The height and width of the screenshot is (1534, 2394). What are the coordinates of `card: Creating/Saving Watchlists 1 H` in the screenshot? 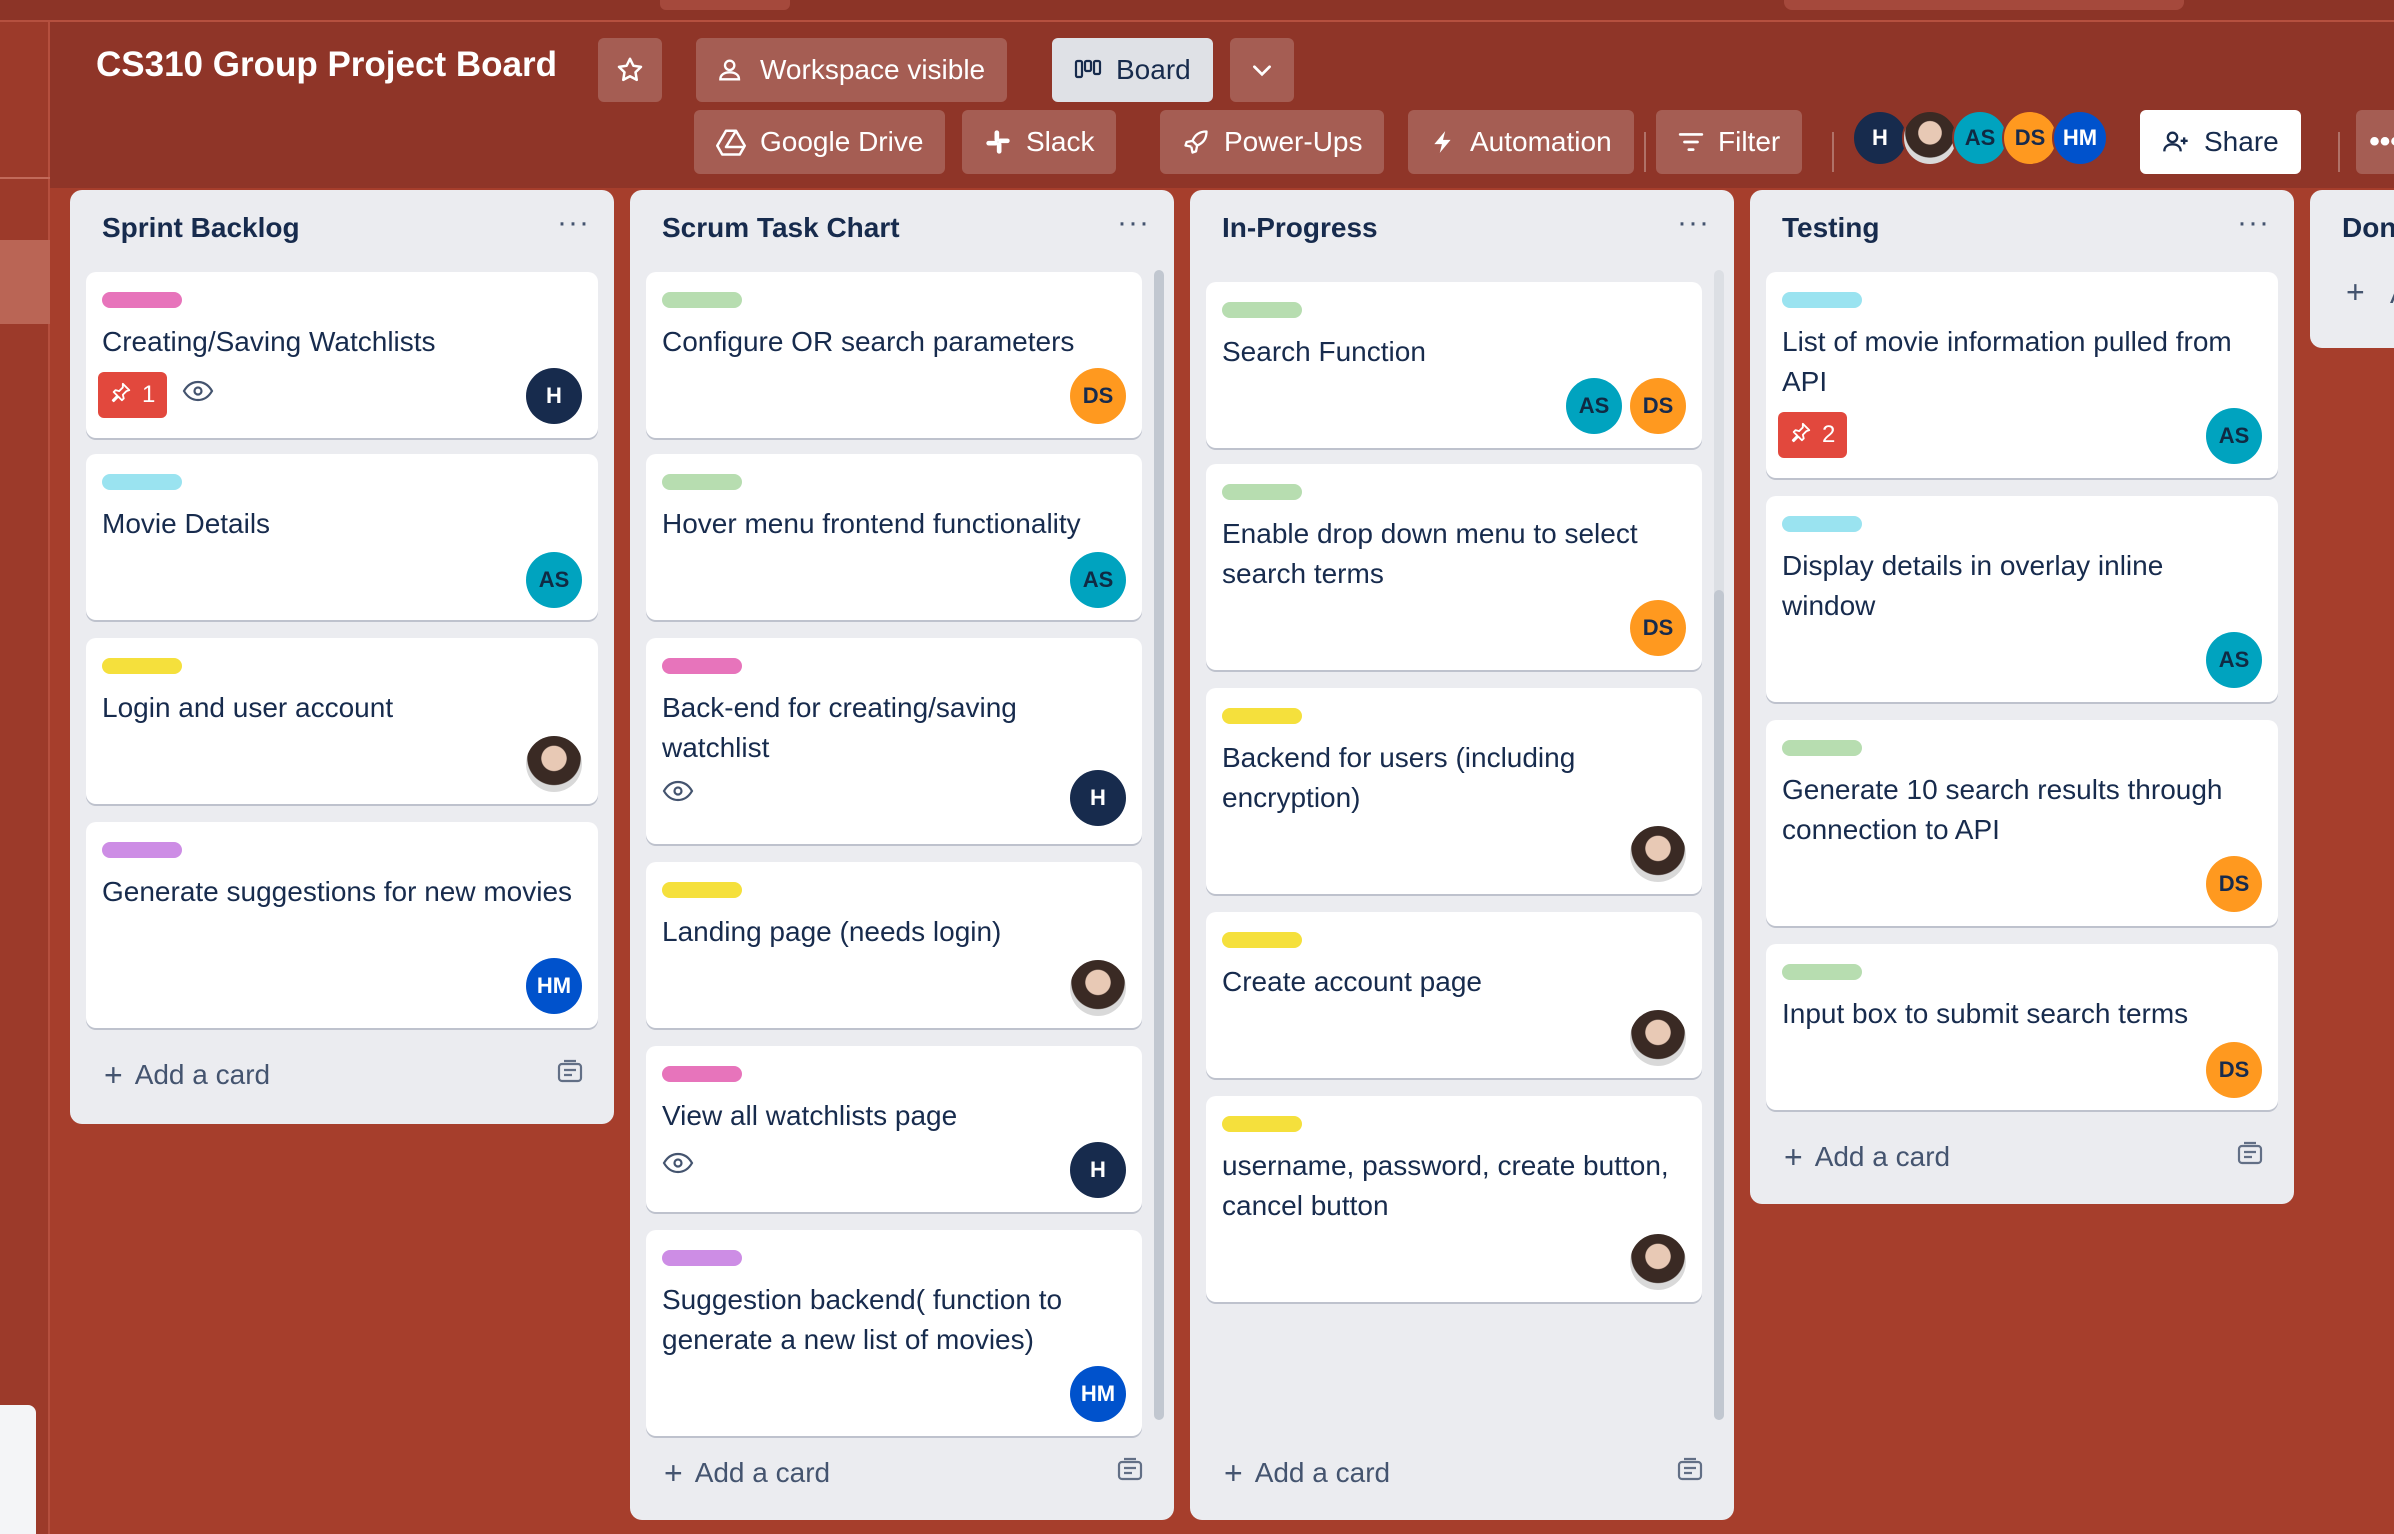 It's located at (342, 355).